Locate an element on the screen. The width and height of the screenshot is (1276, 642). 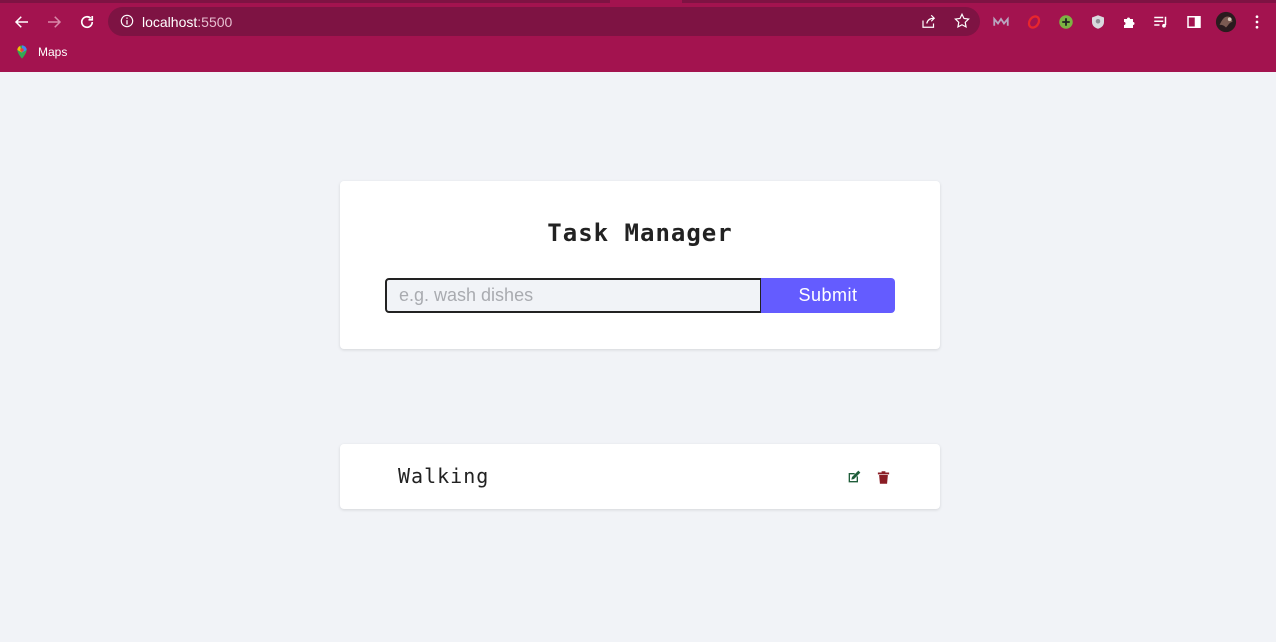
back-button is located at coordinates (22, 22).